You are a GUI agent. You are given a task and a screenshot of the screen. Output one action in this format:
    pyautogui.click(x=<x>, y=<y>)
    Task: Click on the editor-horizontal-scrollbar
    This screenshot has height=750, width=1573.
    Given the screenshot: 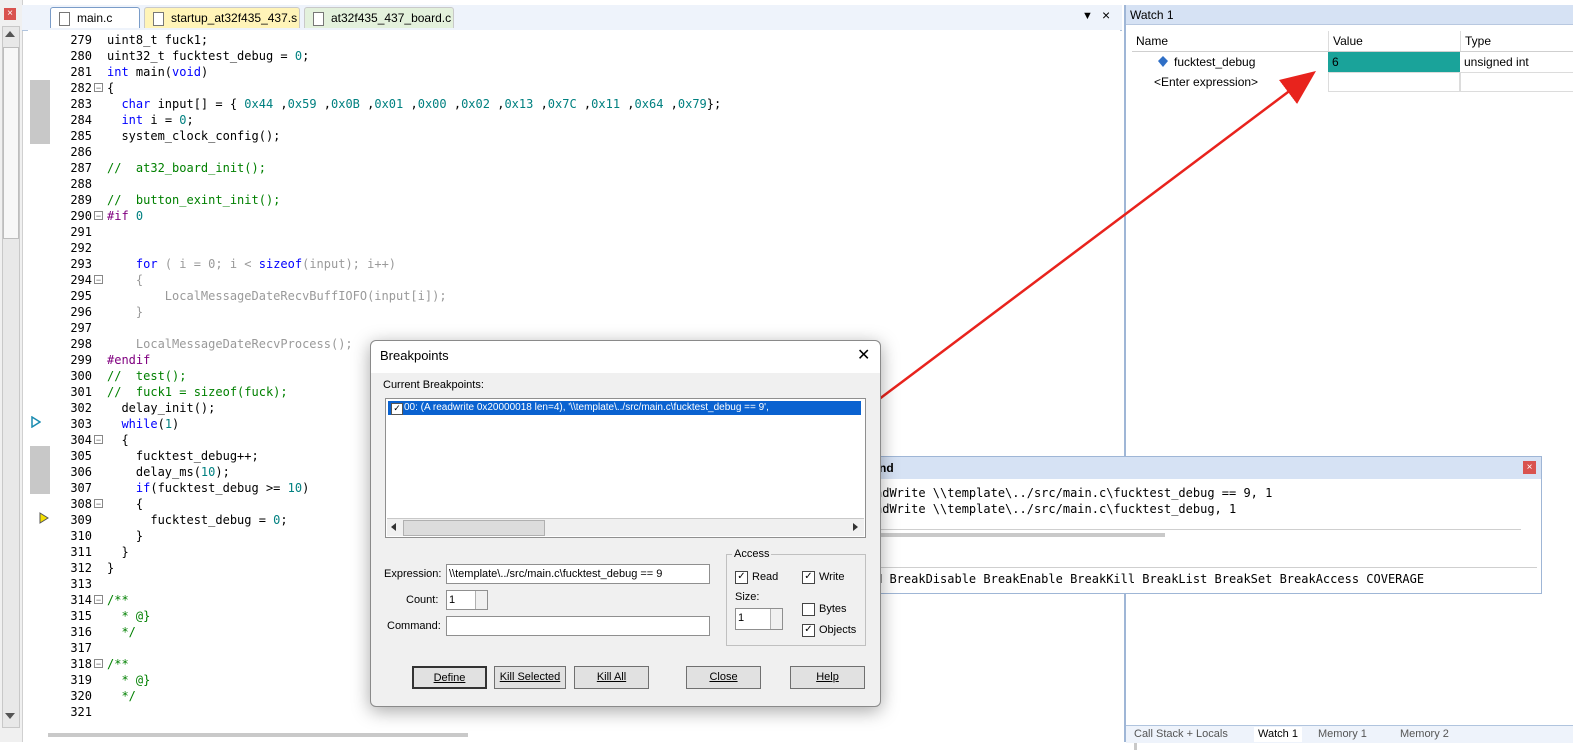 What is the action you would take?
    pyautogui.click(x=258, y=735)
    